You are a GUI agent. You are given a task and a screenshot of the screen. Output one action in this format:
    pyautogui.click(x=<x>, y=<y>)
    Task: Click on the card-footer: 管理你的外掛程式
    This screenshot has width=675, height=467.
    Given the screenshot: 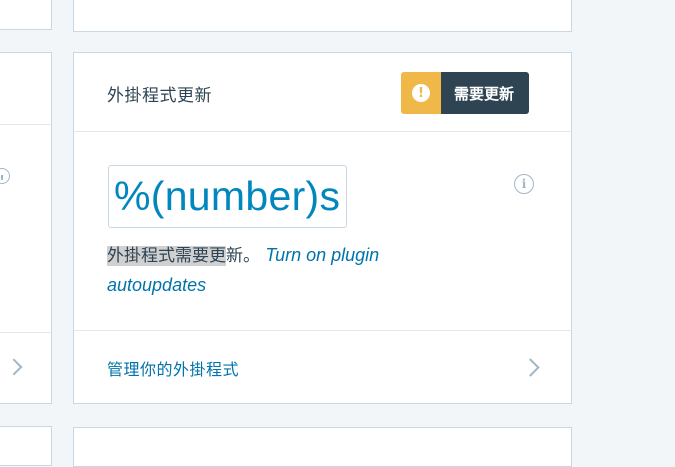 What is the action you would take?
    pyautogui.click(x=322, y=366)
    